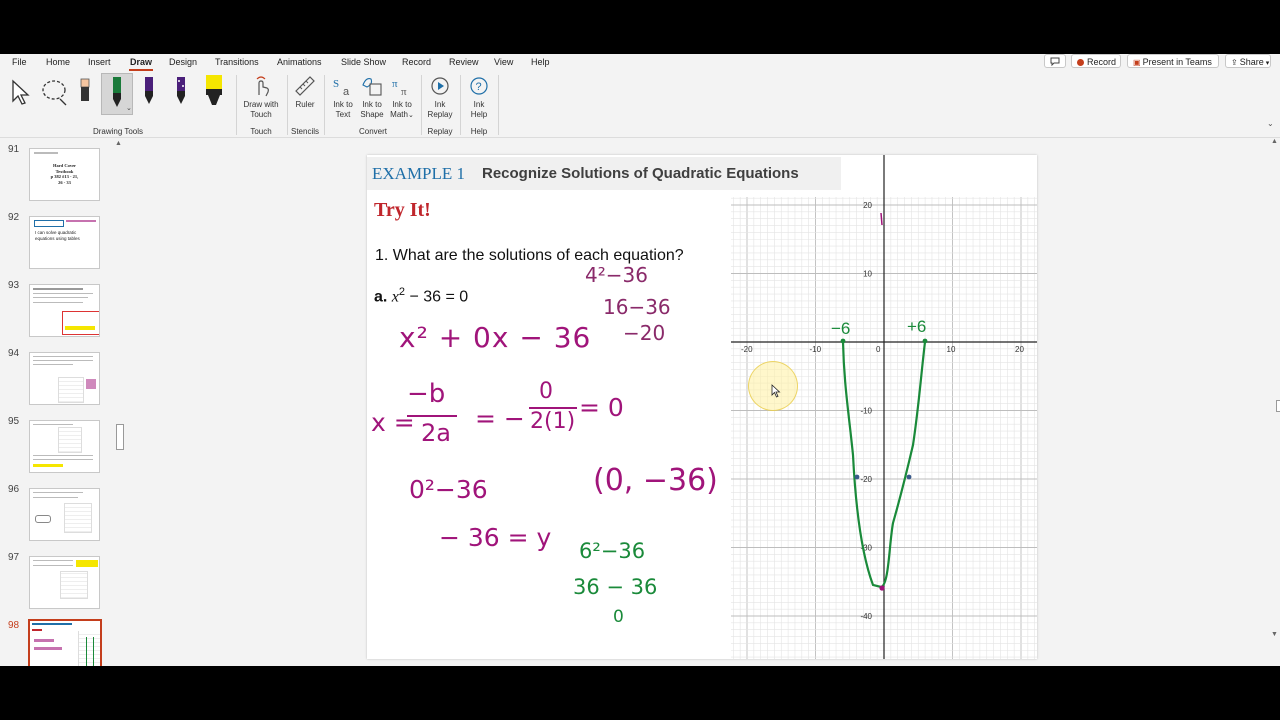 The height and width of the screenshot is (720, 1280). I want to click on ink-y-value: − 36 = y, so click(495, 537).